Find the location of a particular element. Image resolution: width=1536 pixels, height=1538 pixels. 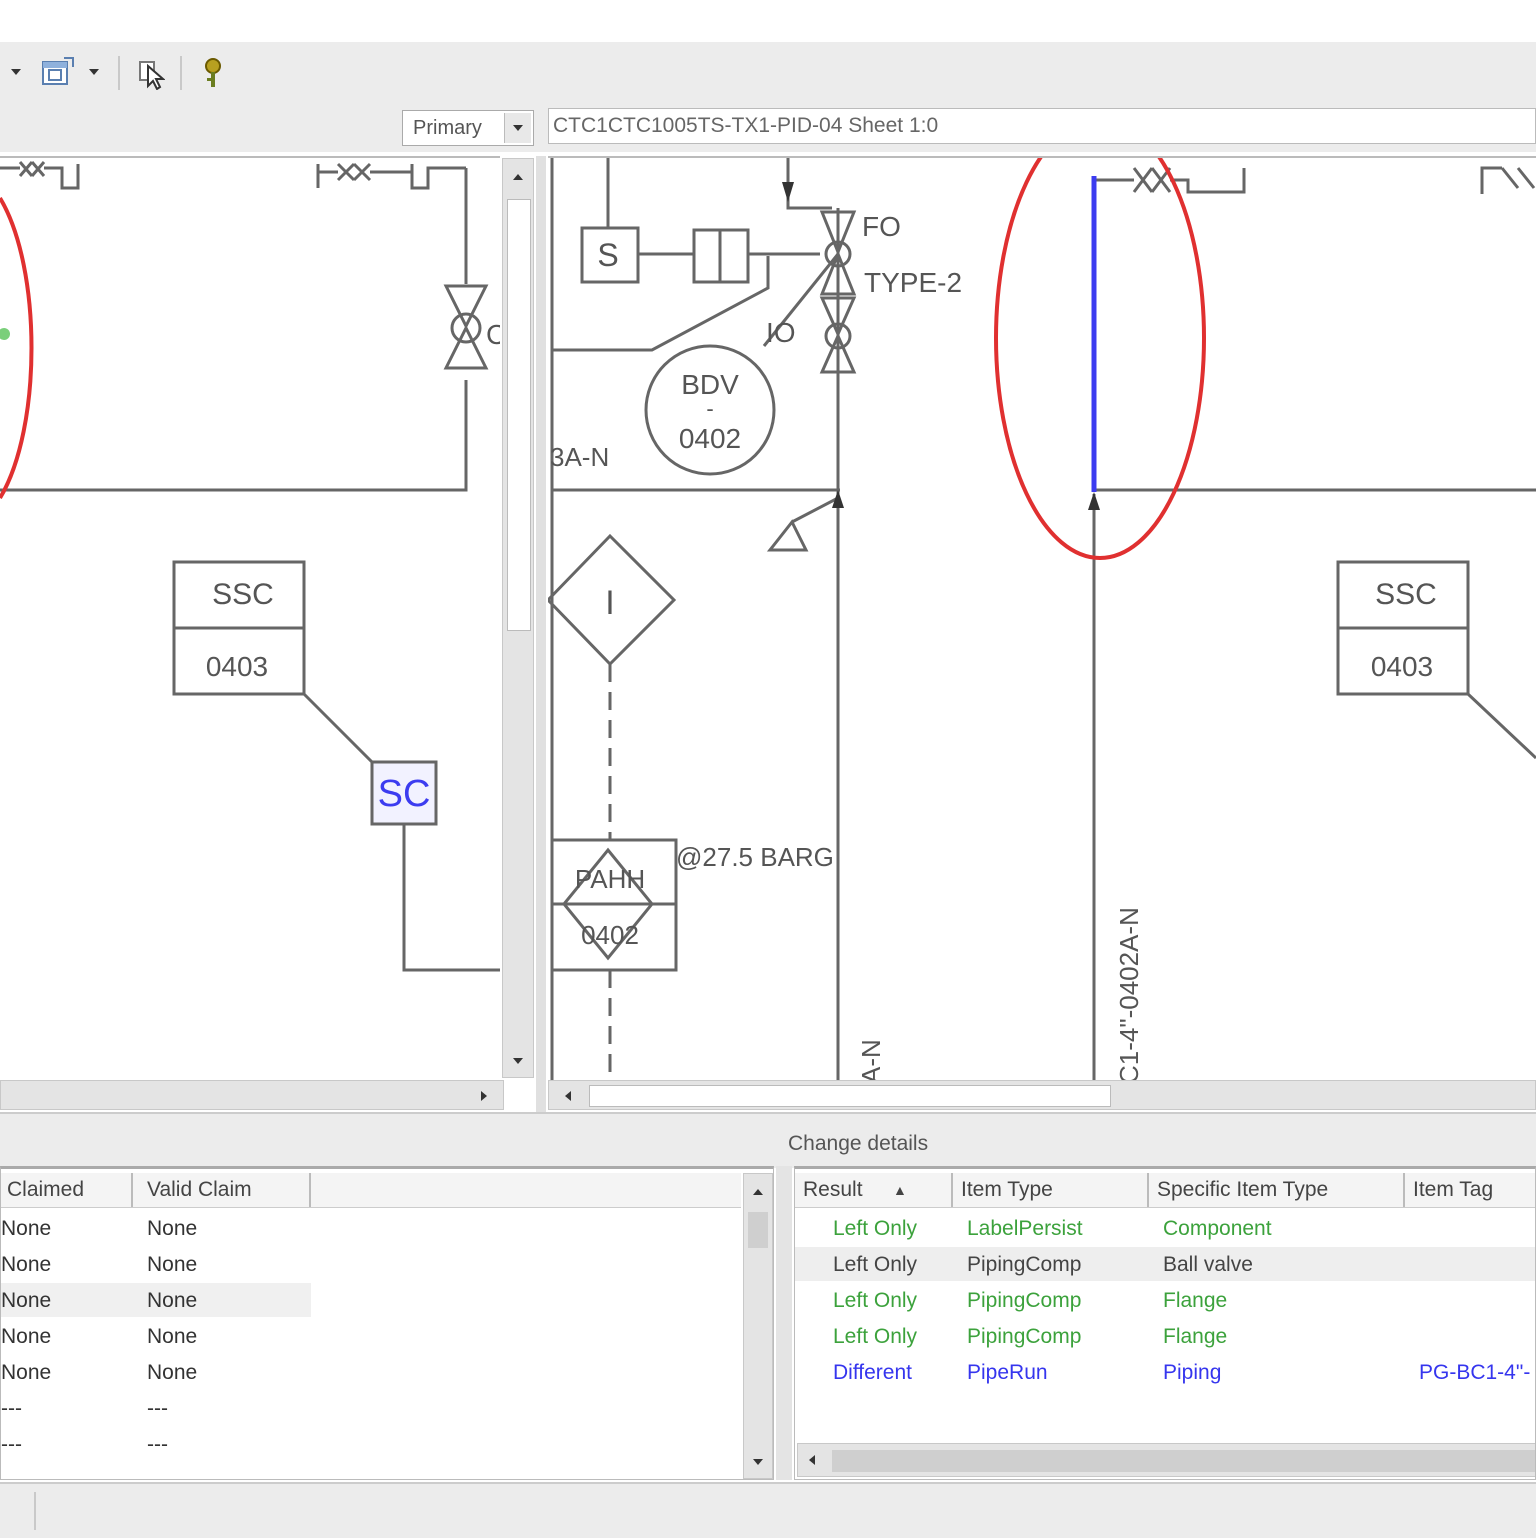

s-box-label: S is located at coordinates (607, 255).